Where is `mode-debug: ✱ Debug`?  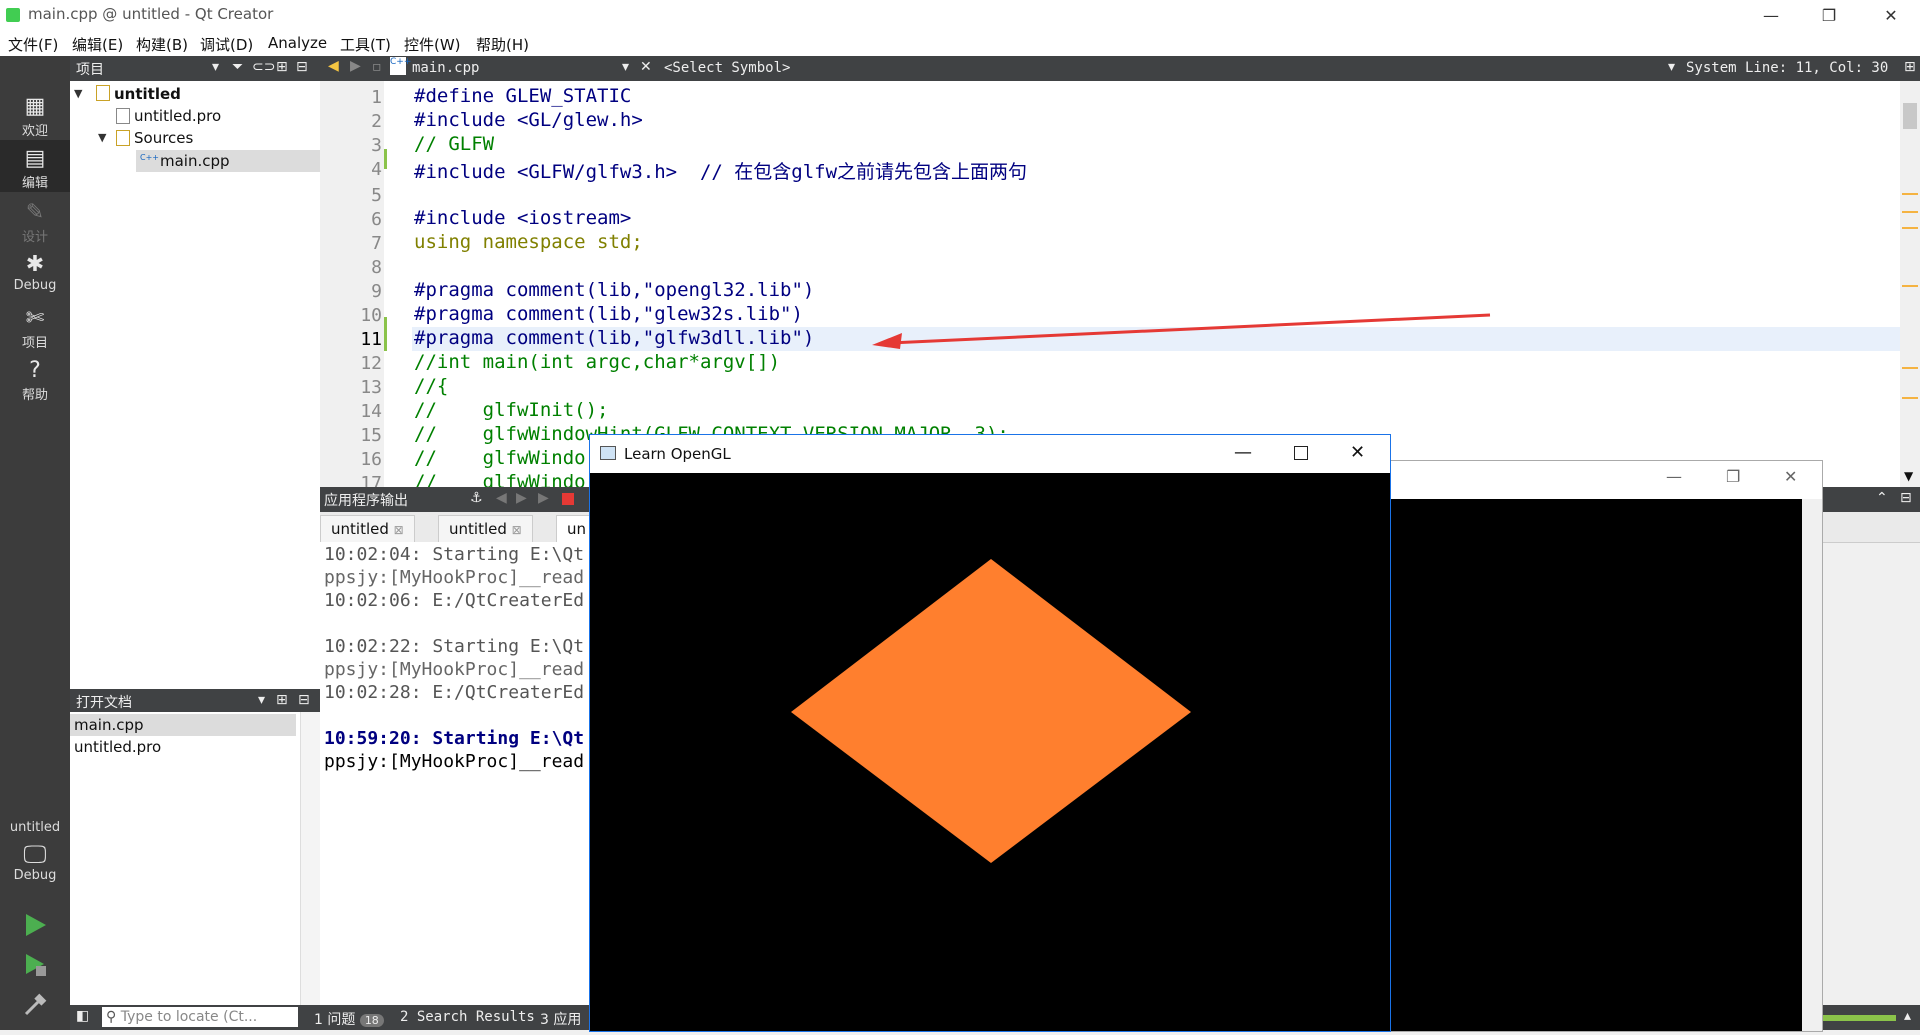 mode-debug: ✱ Debug is located at coordinates (35, 272).